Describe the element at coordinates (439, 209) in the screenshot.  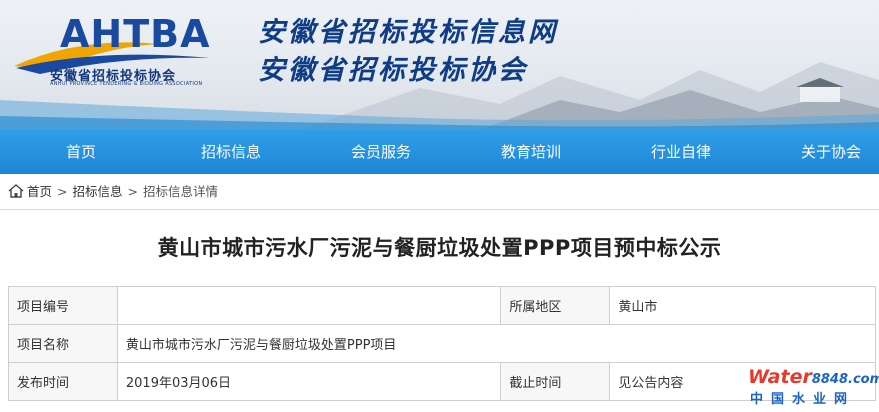
I see `breadcrumb-divider` at that location.